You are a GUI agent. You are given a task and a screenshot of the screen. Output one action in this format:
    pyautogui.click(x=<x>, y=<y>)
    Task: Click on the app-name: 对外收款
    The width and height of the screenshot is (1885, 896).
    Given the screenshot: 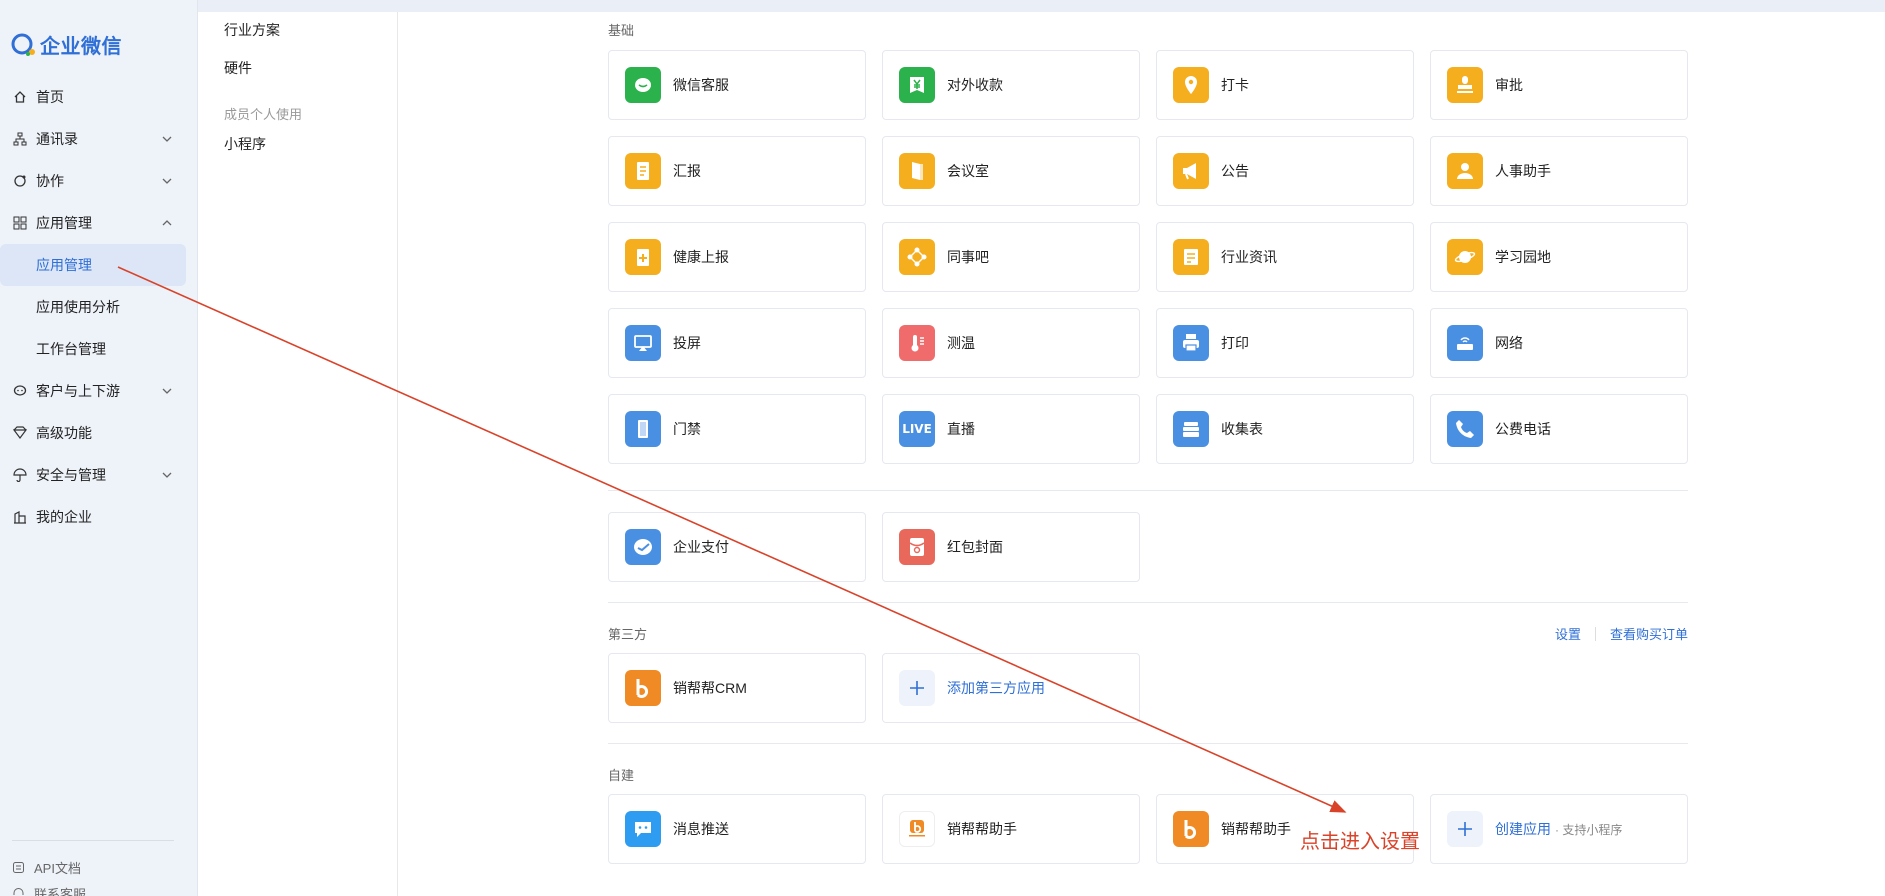 What is the action you would take?
    pyautogui.click(x=975, y=85)
    